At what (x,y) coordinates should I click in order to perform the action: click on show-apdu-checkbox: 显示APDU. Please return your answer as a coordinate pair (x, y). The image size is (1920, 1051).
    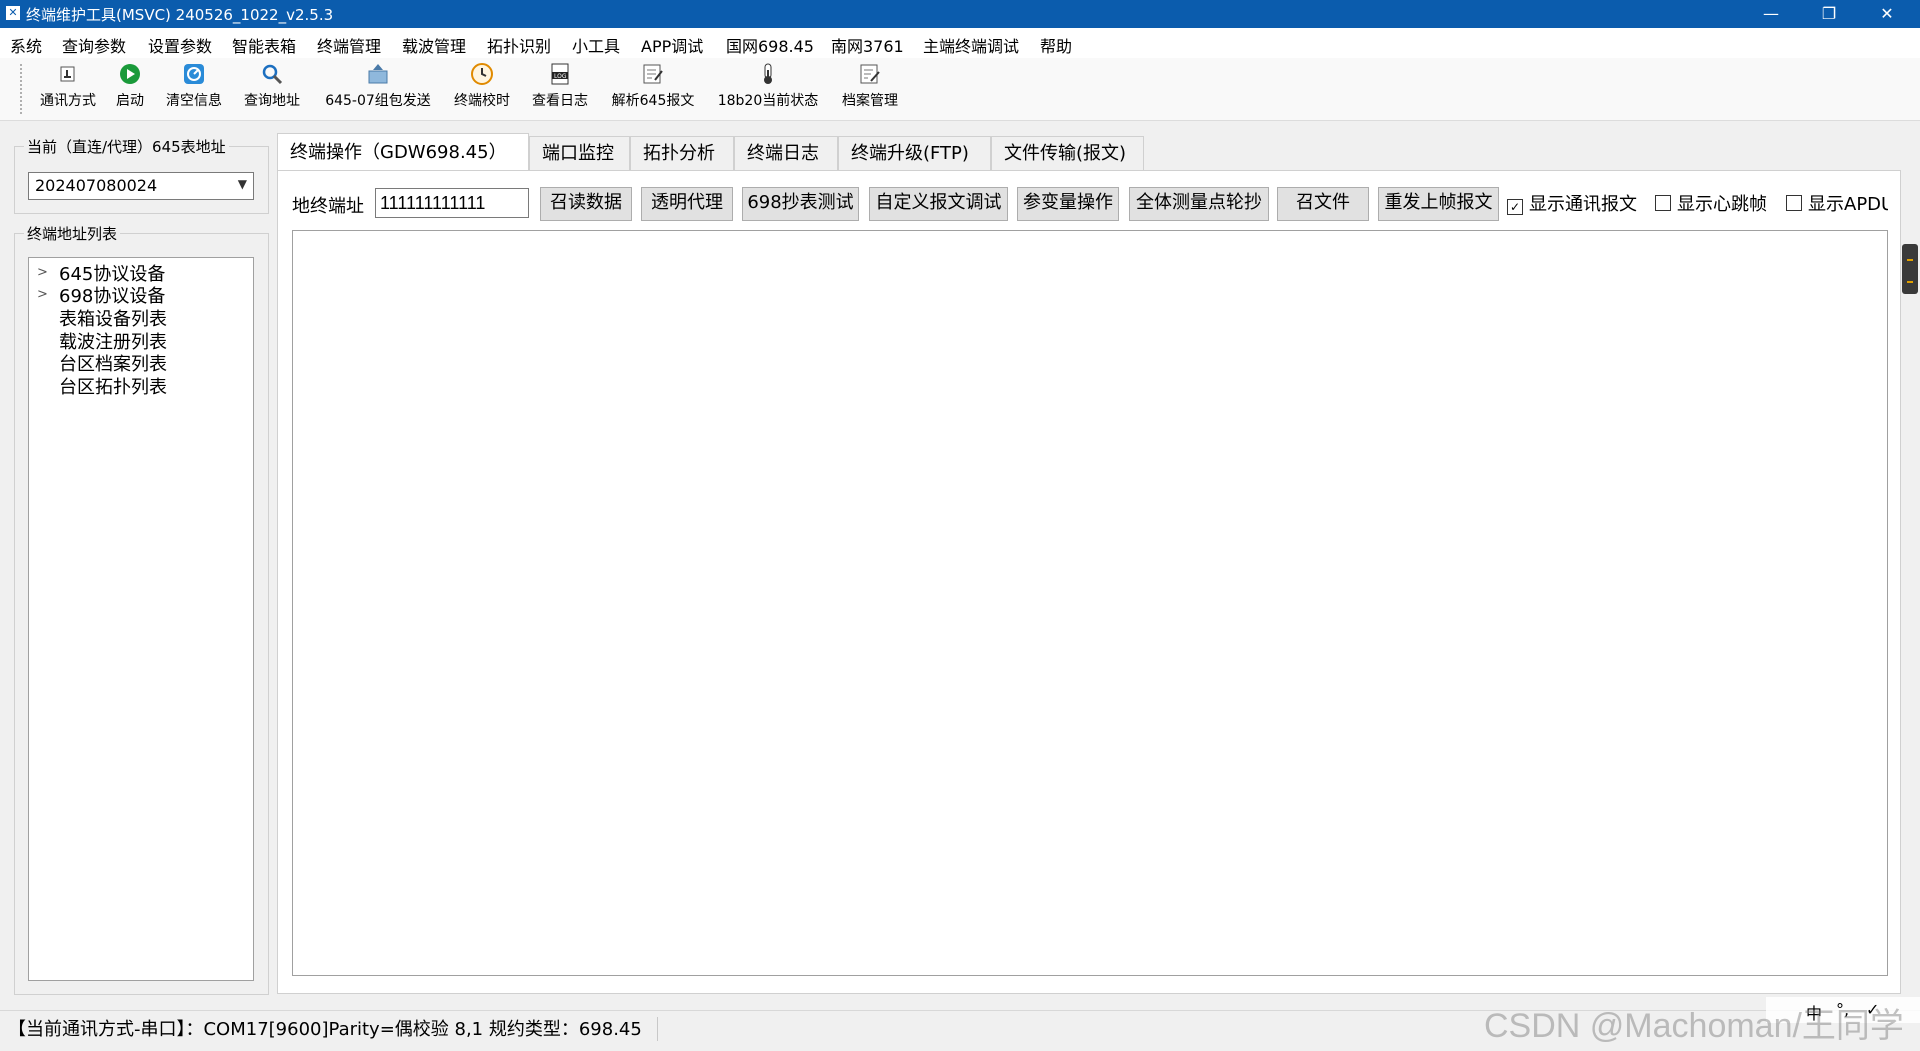
    Looking at the image, I should click on (1837, 203).